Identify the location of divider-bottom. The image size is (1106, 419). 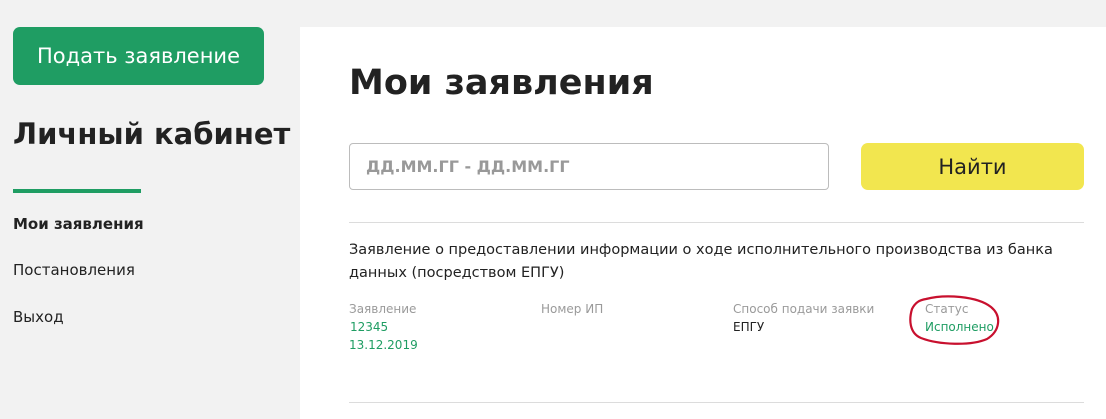
(716, 402).